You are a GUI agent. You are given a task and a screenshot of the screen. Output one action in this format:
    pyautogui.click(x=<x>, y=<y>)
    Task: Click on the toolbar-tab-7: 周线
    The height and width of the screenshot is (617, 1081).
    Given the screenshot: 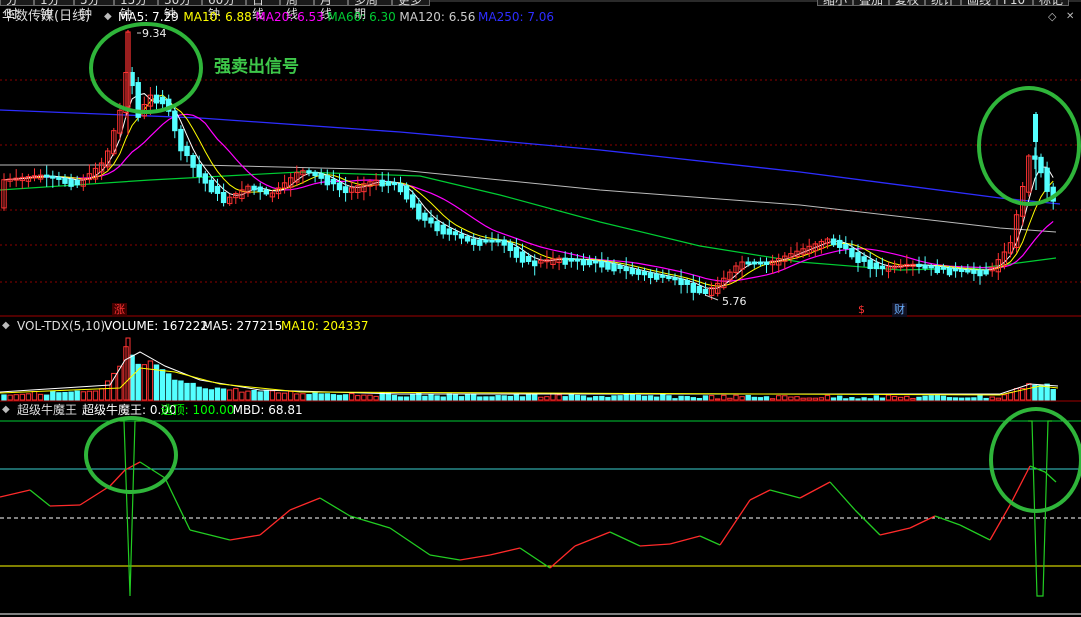 What is the action you would take?
    pyautogui.click(x=297, y=10)
    